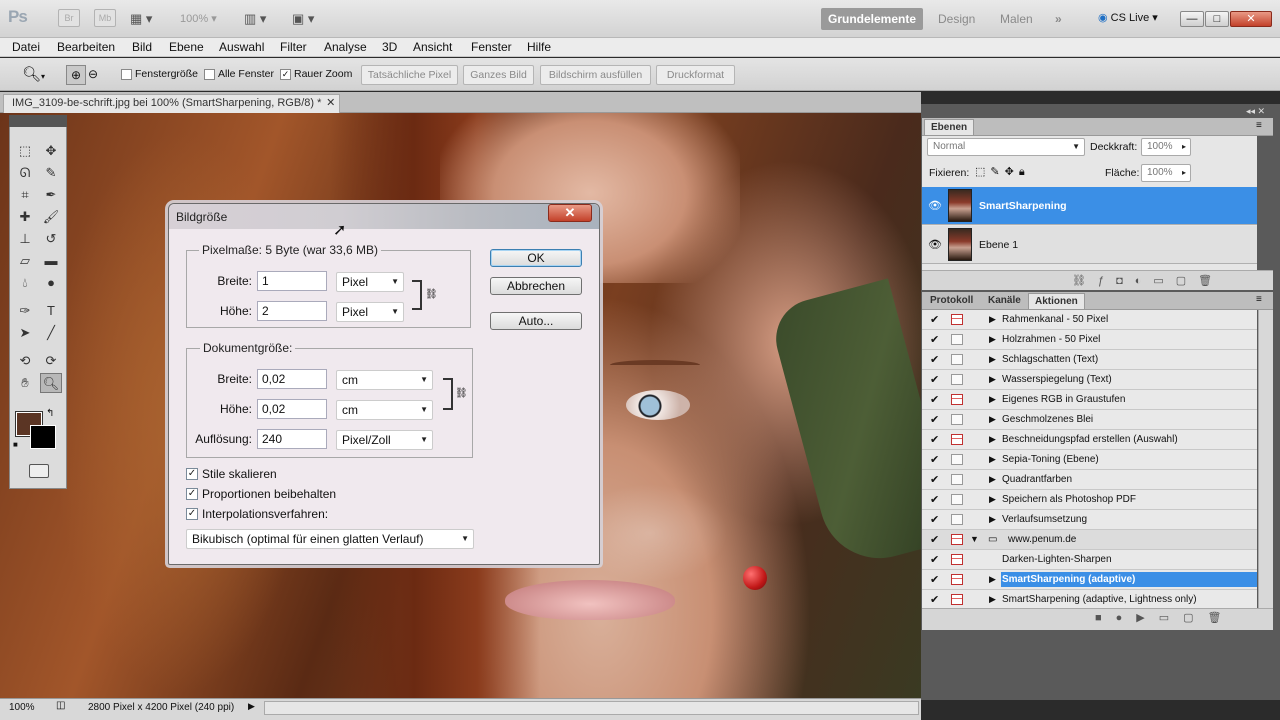 The height and width of the screenshot is (720, 1280). What do you see at coordinates (241, 47) in the screenshot?
I see `menu-auswahl: Auswahl` at bounding box center [241, 47].